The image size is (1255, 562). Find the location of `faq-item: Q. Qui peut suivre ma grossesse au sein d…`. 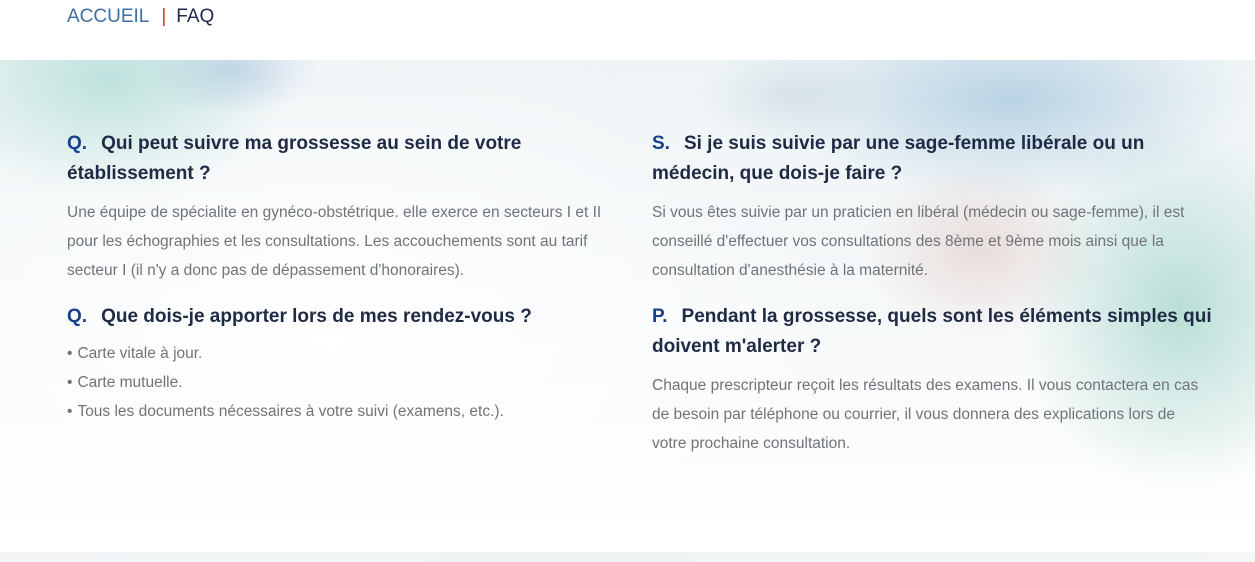

faq-item: Q. Qui peut suivre ma grossesse au sein d… is located at coordinates (347, 207).